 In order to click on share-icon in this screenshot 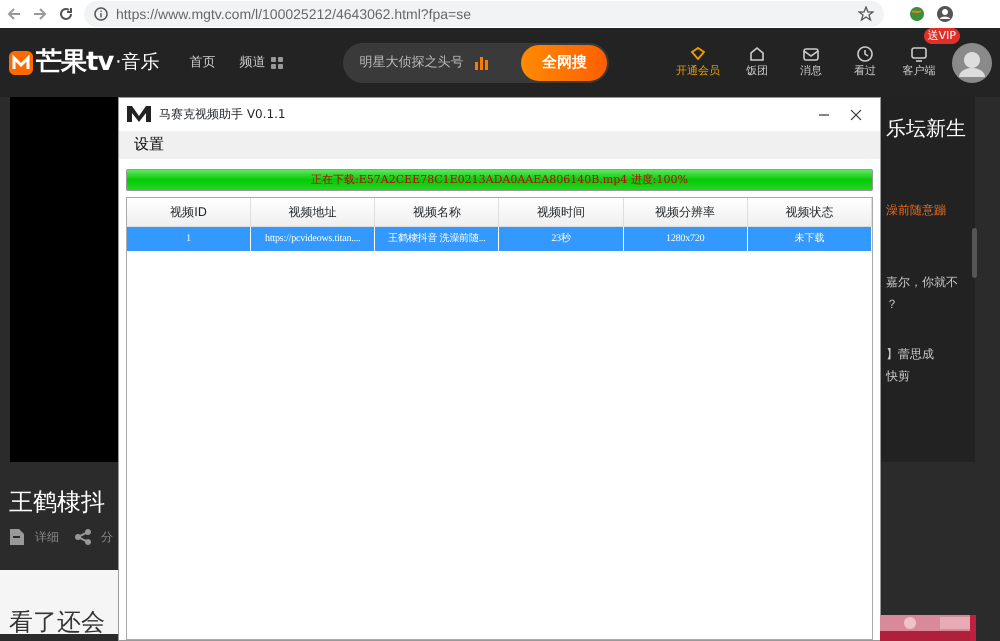, I will do `click(83, 537)`.